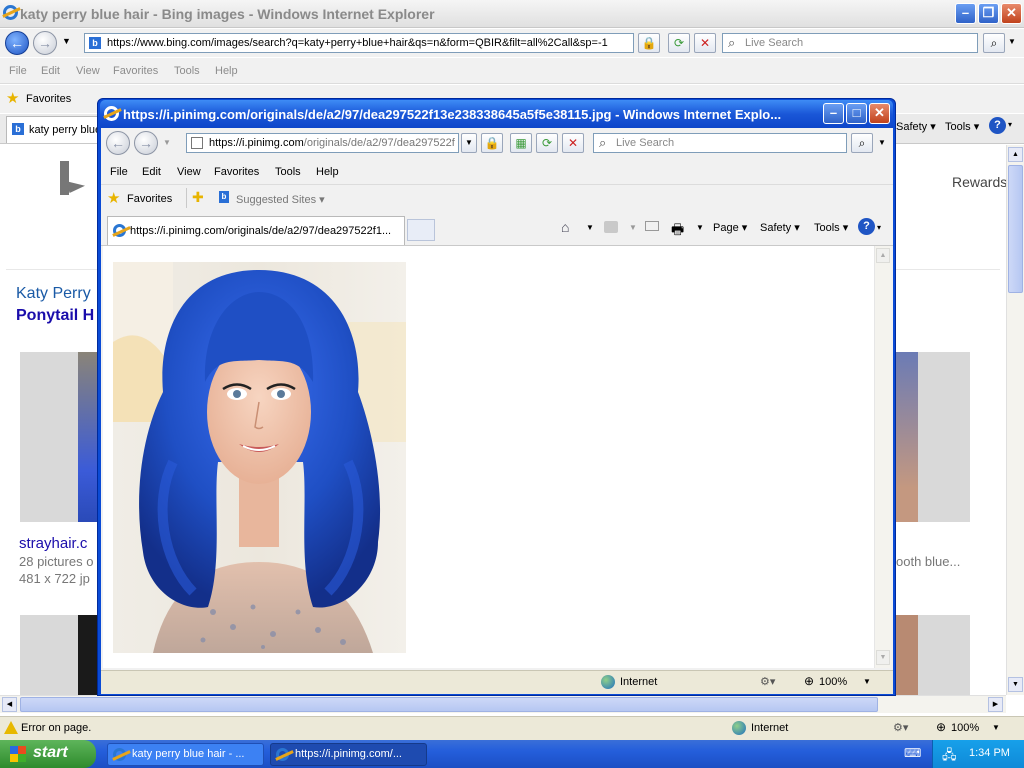 This screenshot has width=1024, height=768. I want to click on result-title-line-2: Ponytail H, so click(55, 316).